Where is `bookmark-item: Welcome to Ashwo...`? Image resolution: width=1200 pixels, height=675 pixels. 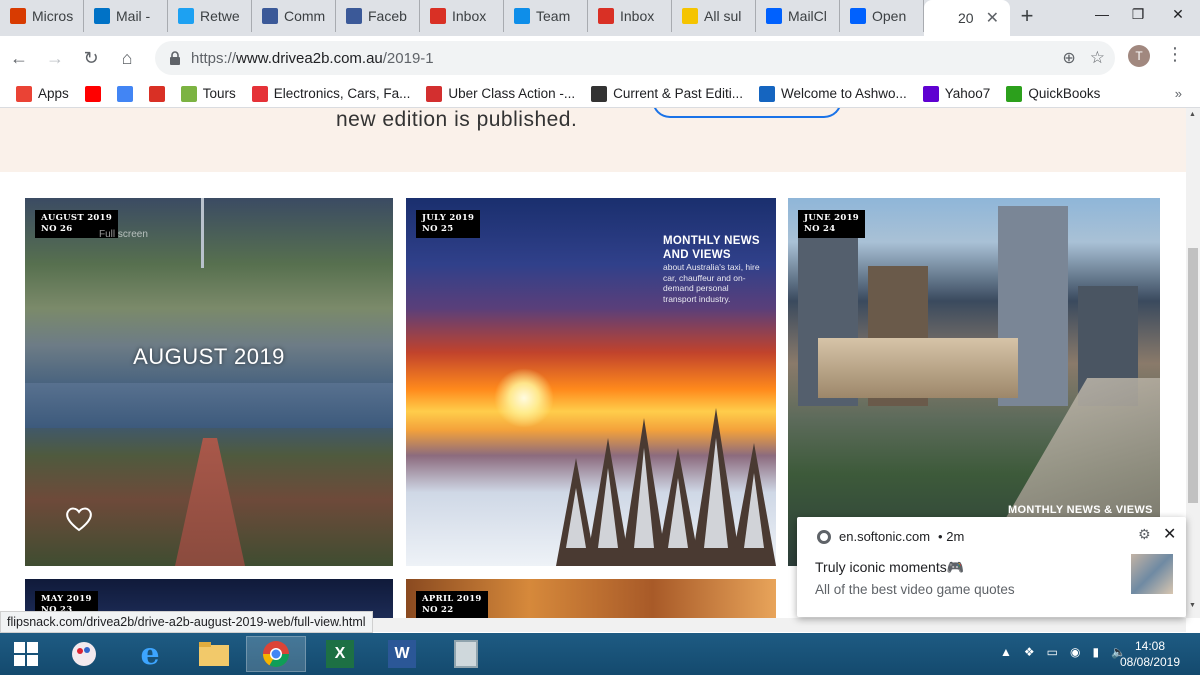
bookmark-item: Welcome to Ashwo... is located at coordinates (832, 93).